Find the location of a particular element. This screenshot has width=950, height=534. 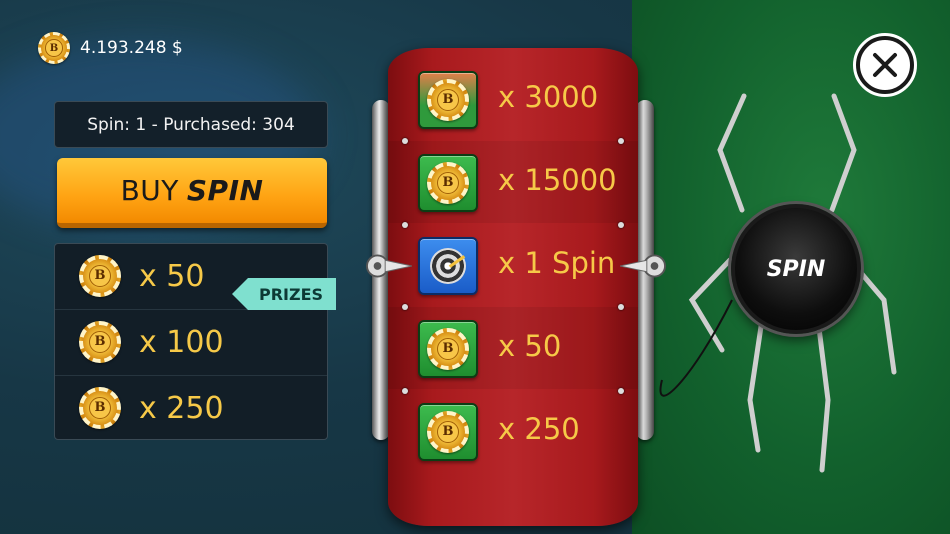

wheel-slot-selected: x 1 Spin is located at coordinates (513, 265).